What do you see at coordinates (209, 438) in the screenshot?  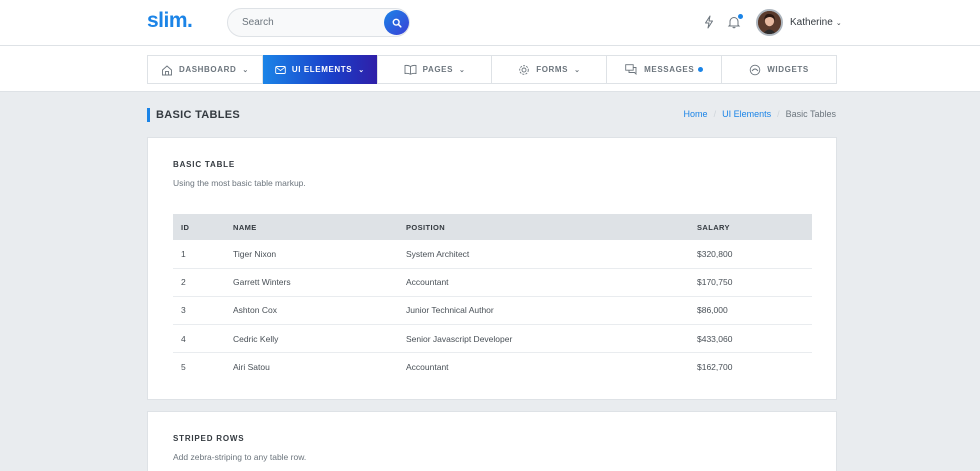 I see `card-title: STRIPED ROWS` at bounding box center [209, 438].